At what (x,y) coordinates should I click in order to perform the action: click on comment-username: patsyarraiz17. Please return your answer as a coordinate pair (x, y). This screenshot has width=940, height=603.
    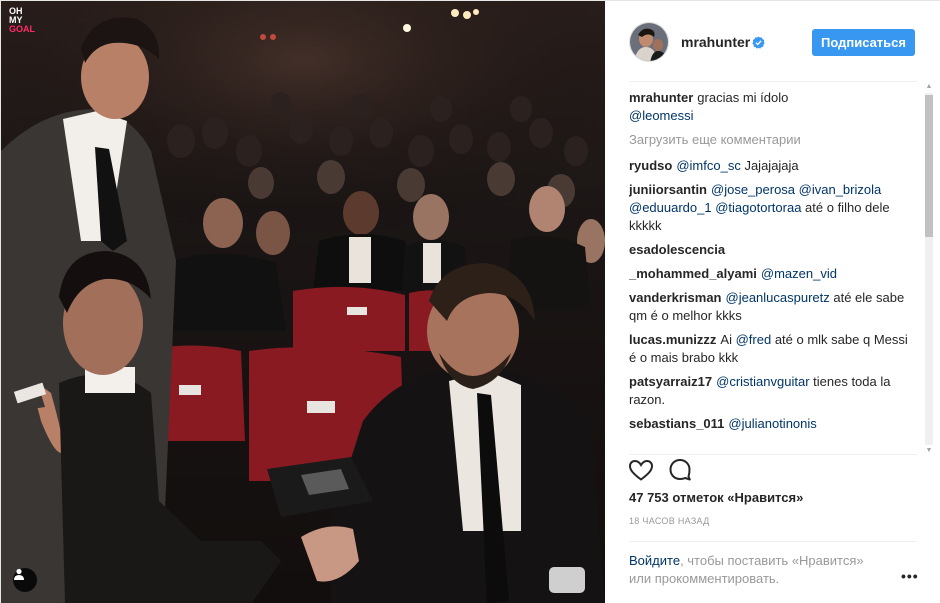
    Looking at the image, I should click on (670, 381).